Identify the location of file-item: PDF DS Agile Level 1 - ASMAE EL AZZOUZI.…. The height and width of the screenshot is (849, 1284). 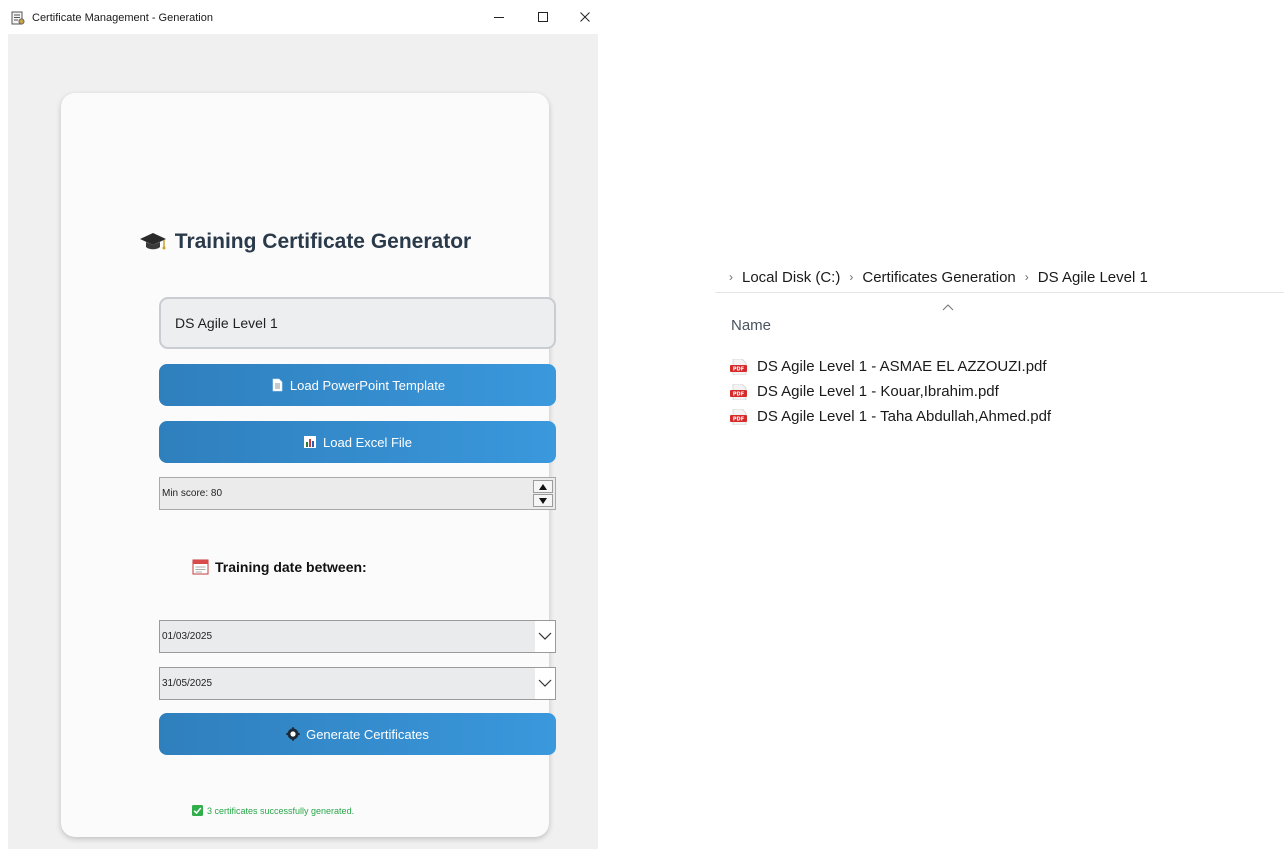
(890, 366).